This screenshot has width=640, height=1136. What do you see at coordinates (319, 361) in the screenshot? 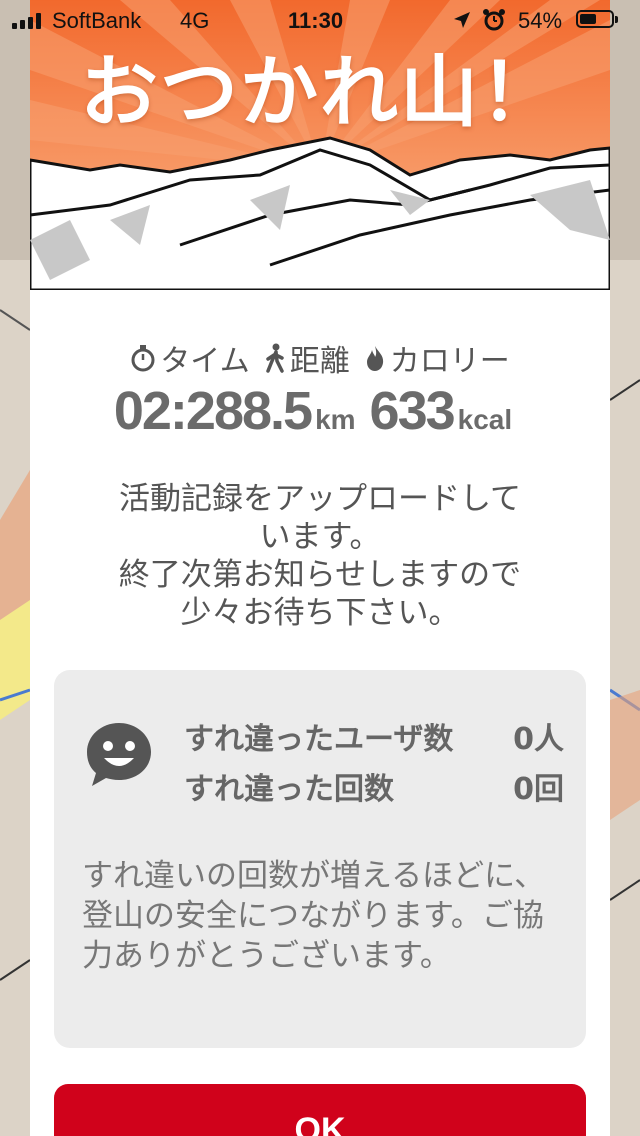
I see `distance-label-text: 距離` at bounding box center [319, 361].